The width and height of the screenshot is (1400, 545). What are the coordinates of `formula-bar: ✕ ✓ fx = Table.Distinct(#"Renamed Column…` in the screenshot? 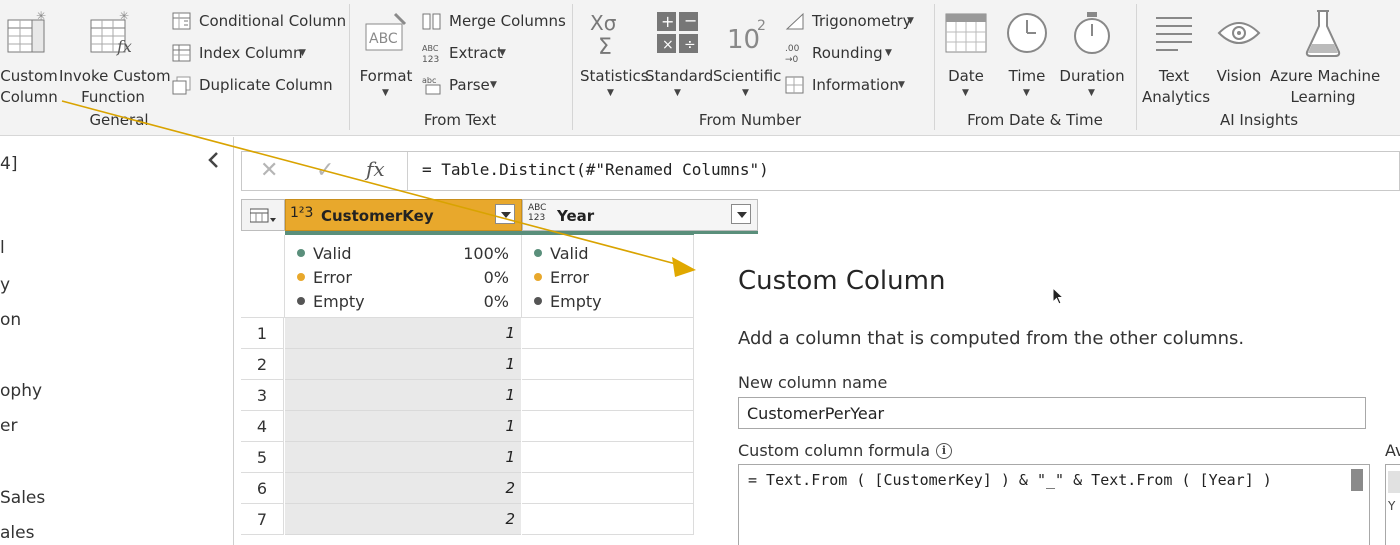 It's located at (820, 171).